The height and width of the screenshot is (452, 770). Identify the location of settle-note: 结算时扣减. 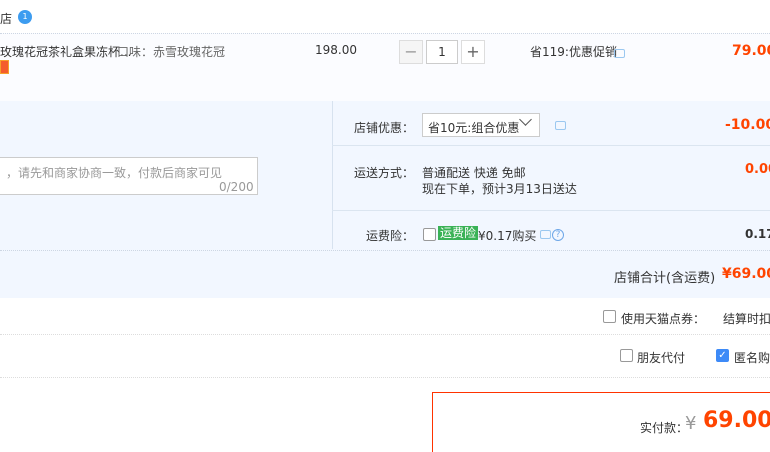
(746, 319).